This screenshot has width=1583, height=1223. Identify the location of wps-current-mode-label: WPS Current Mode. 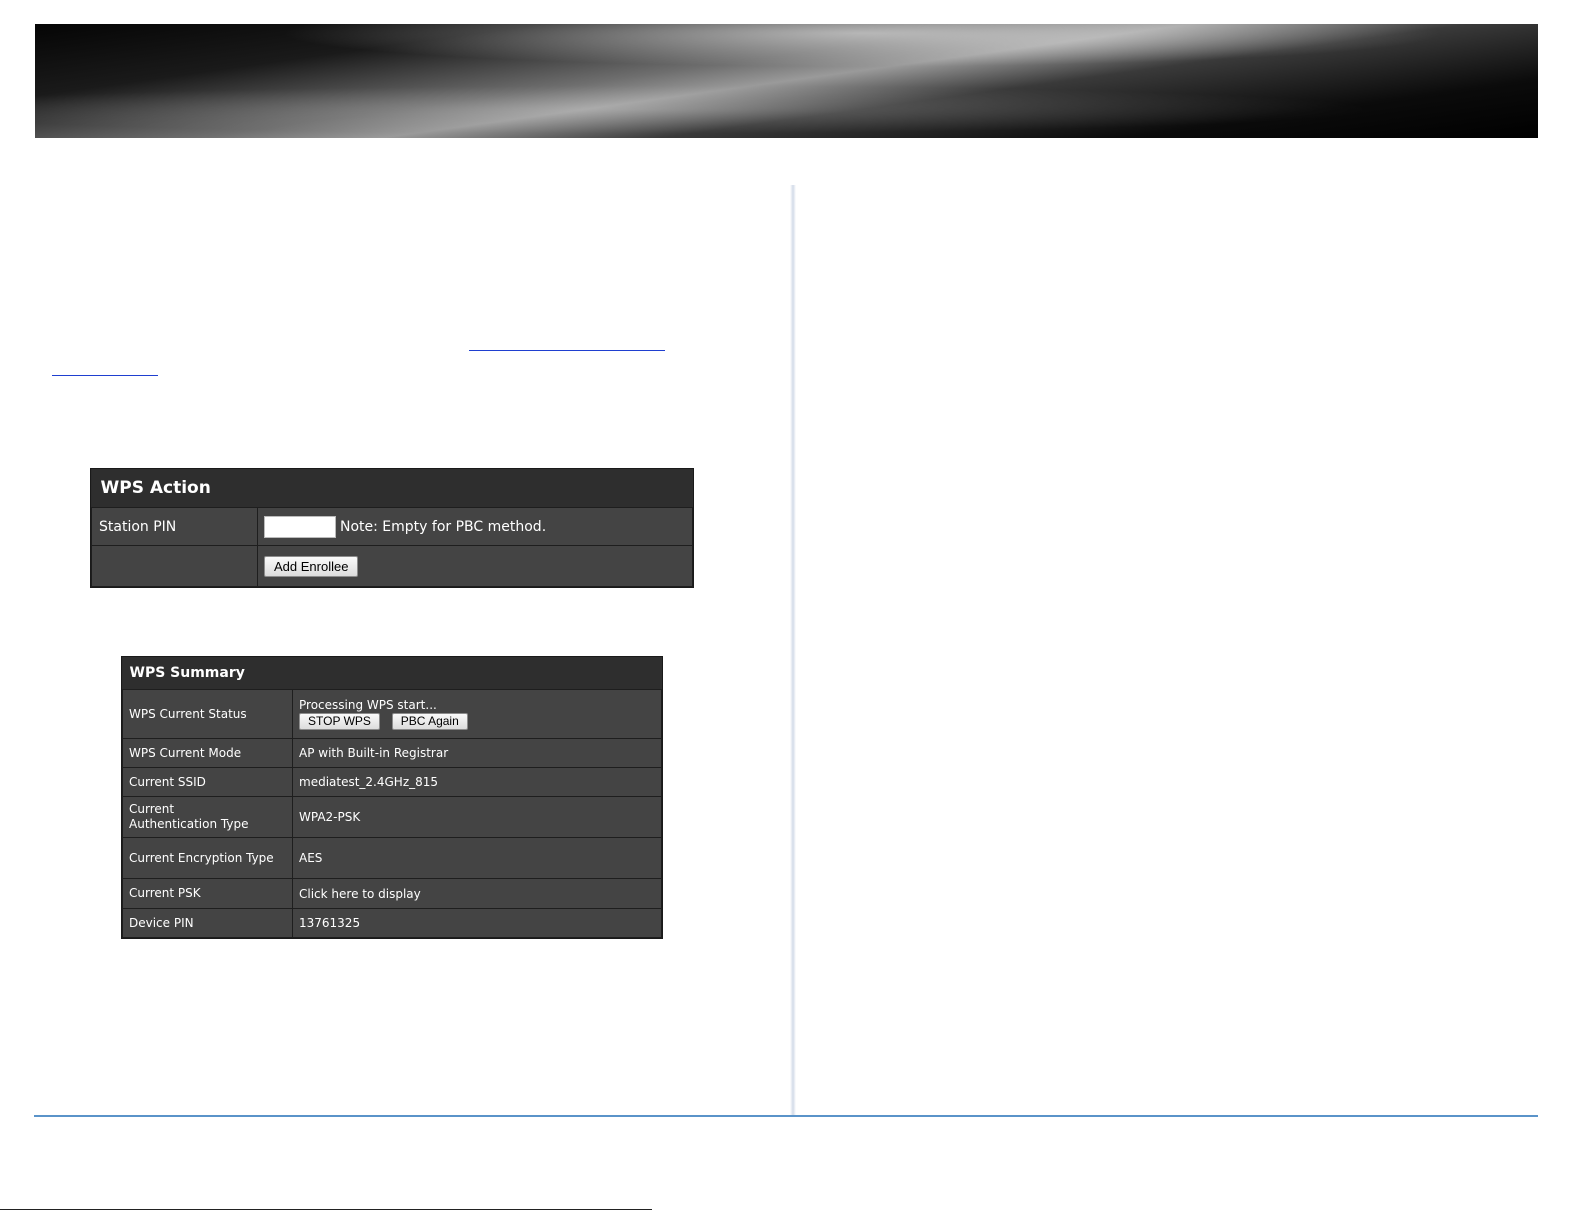
(207, 753).